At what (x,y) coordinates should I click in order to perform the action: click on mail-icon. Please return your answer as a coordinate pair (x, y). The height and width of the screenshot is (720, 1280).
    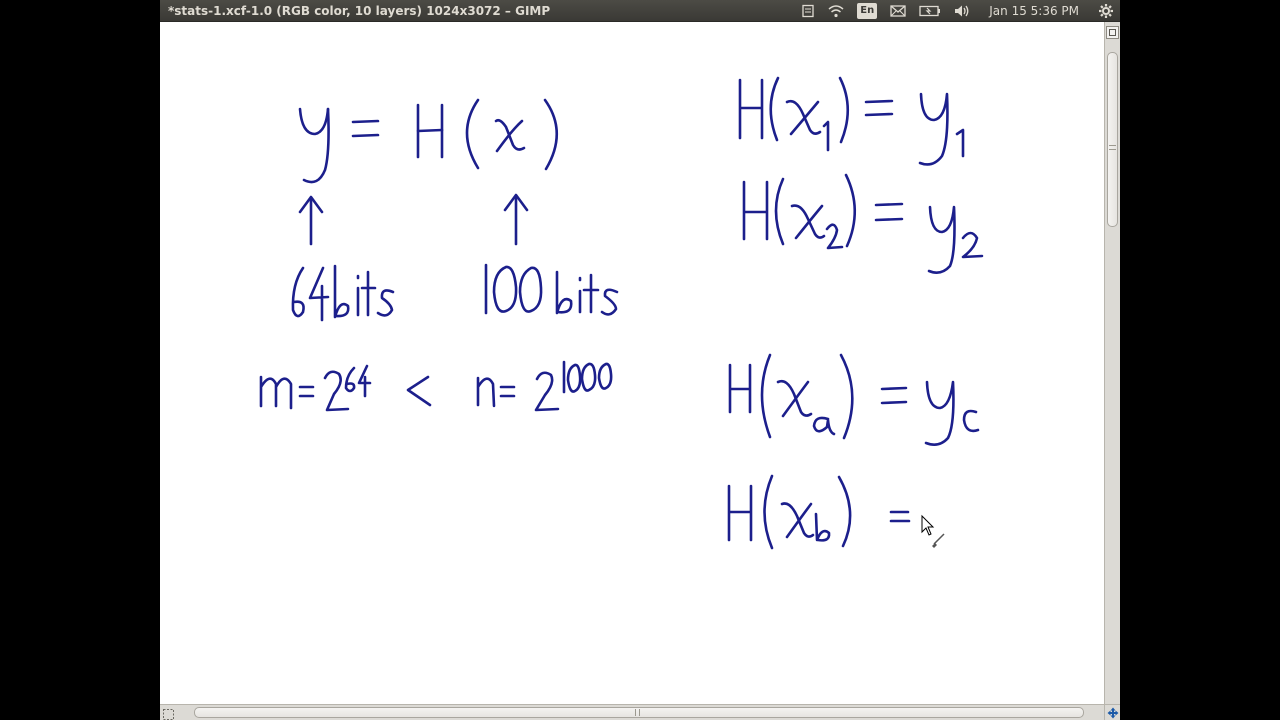
    Looking at the image, I should click on (898, 11).